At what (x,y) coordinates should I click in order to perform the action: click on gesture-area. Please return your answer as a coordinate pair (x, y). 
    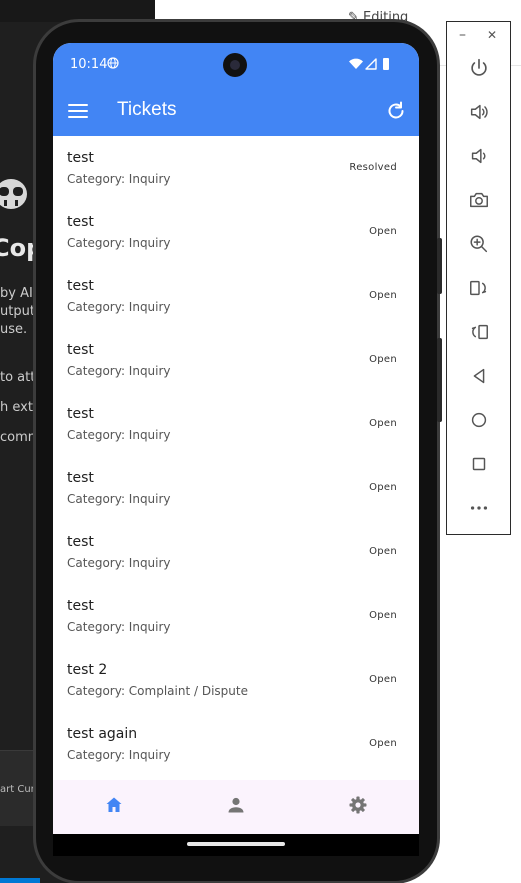
    Looking at the image, I should click on (236, 845).